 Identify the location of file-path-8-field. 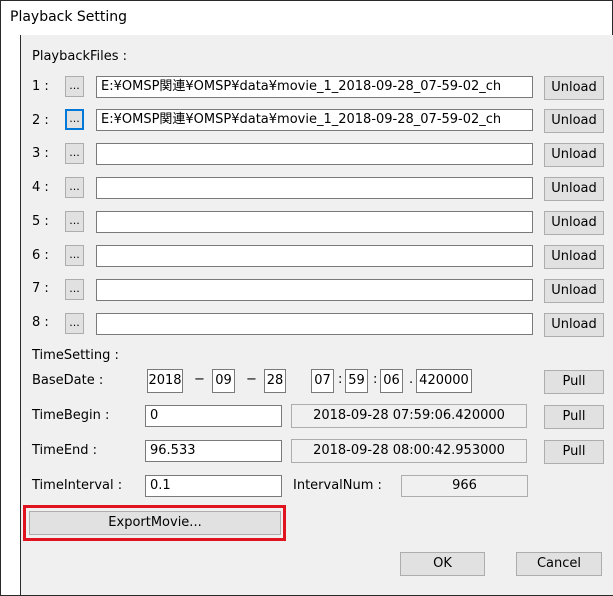
(314, 324).